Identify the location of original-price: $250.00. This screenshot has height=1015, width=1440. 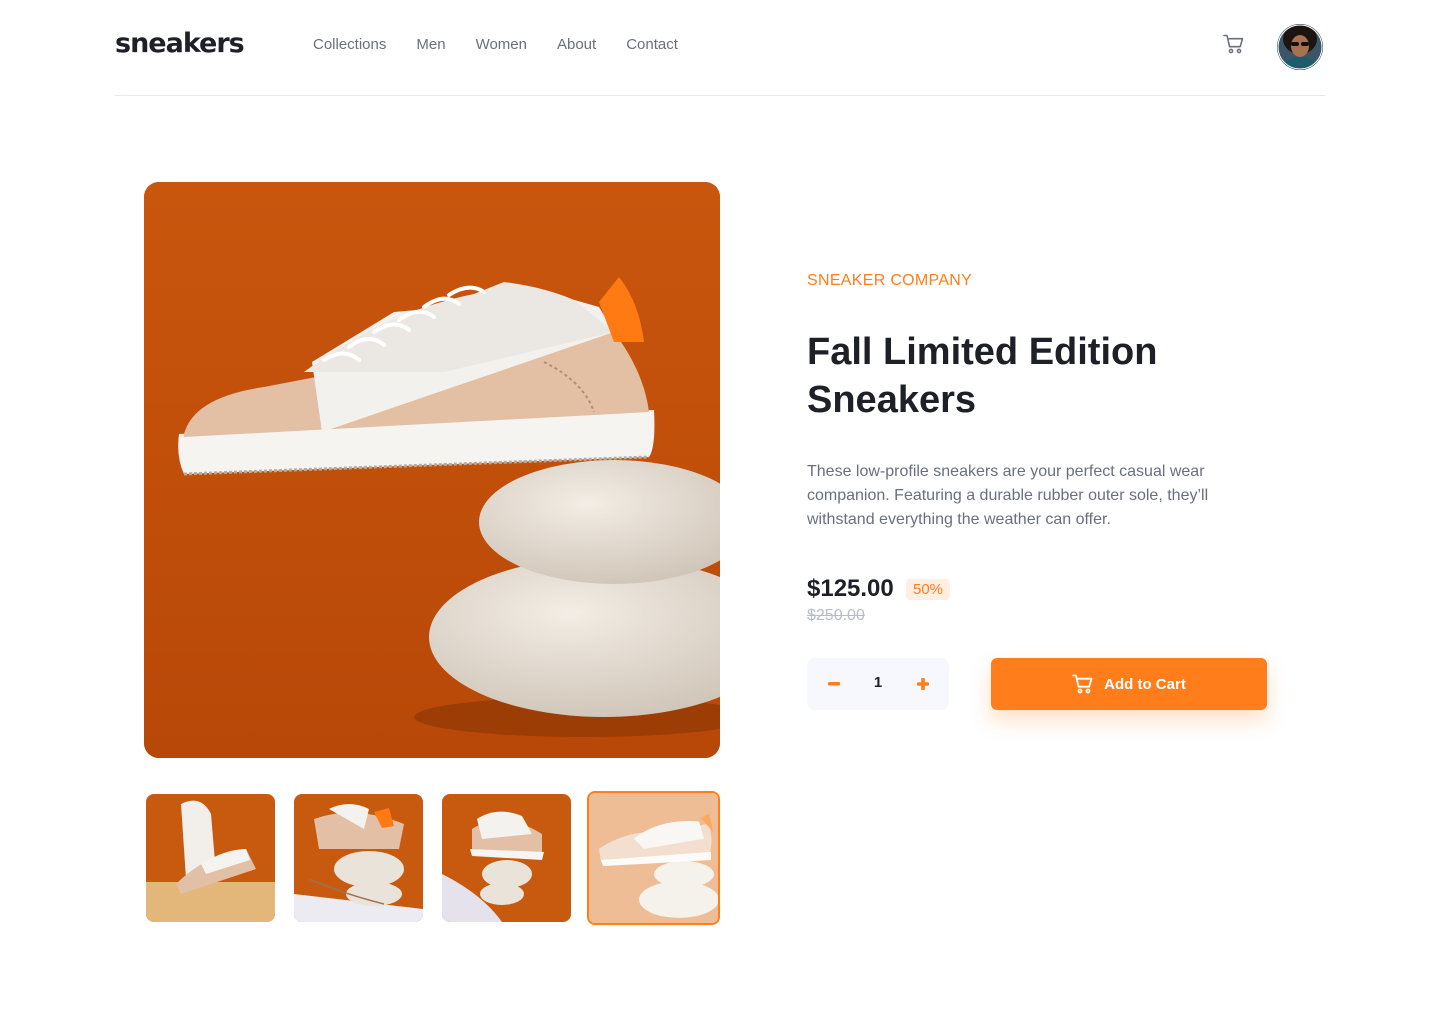
(836, 615).